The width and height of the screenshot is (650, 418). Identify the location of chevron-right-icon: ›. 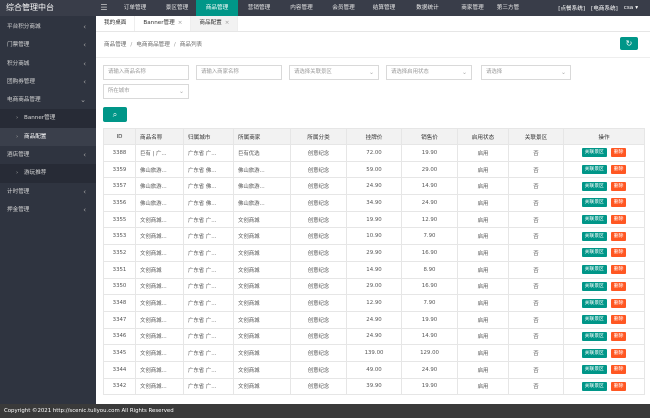
(17, 136).